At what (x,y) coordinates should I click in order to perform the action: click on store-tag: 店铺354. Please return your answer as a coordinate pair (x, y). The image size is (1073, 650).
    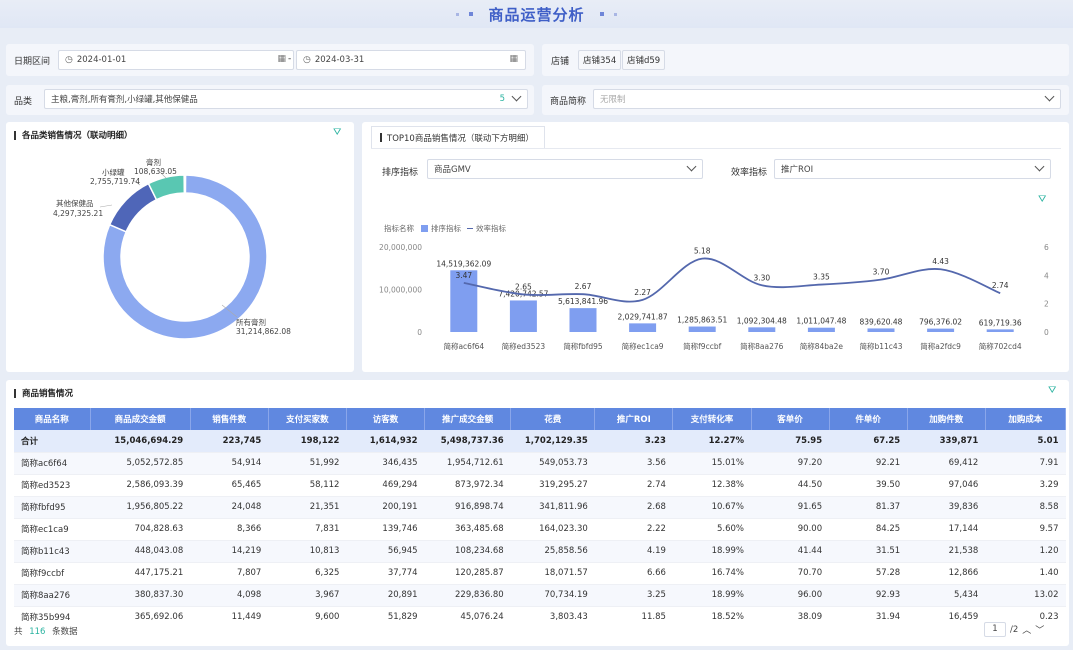
    Looking at the image, I should click on (600, 60).